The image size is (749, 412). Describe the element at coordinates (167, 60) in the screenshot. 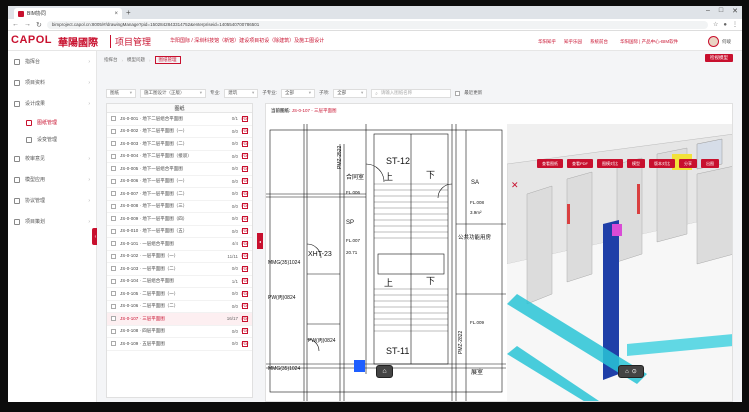

I see `breadcrumb-item-2: 图纸管理` at that location.